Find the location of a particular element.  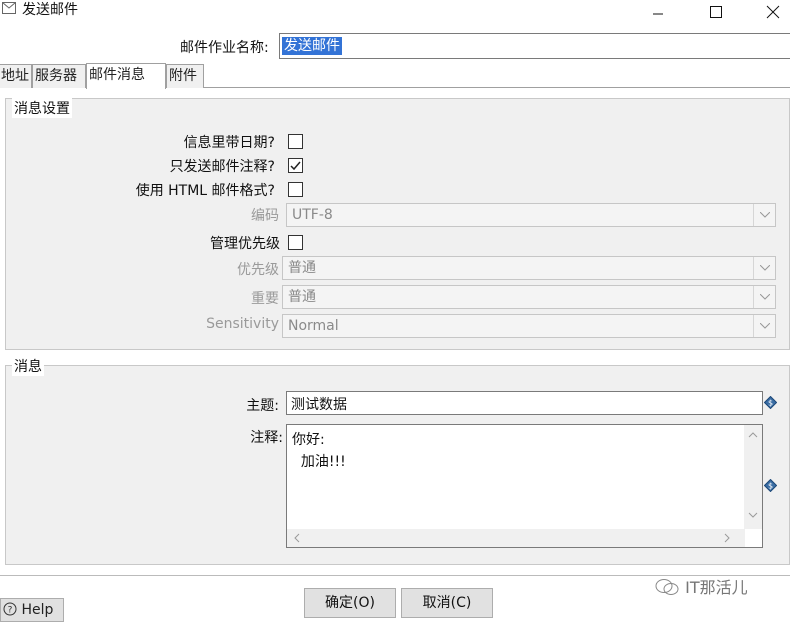

tab-attachment: 附件 is located at coordinates (185, 76).